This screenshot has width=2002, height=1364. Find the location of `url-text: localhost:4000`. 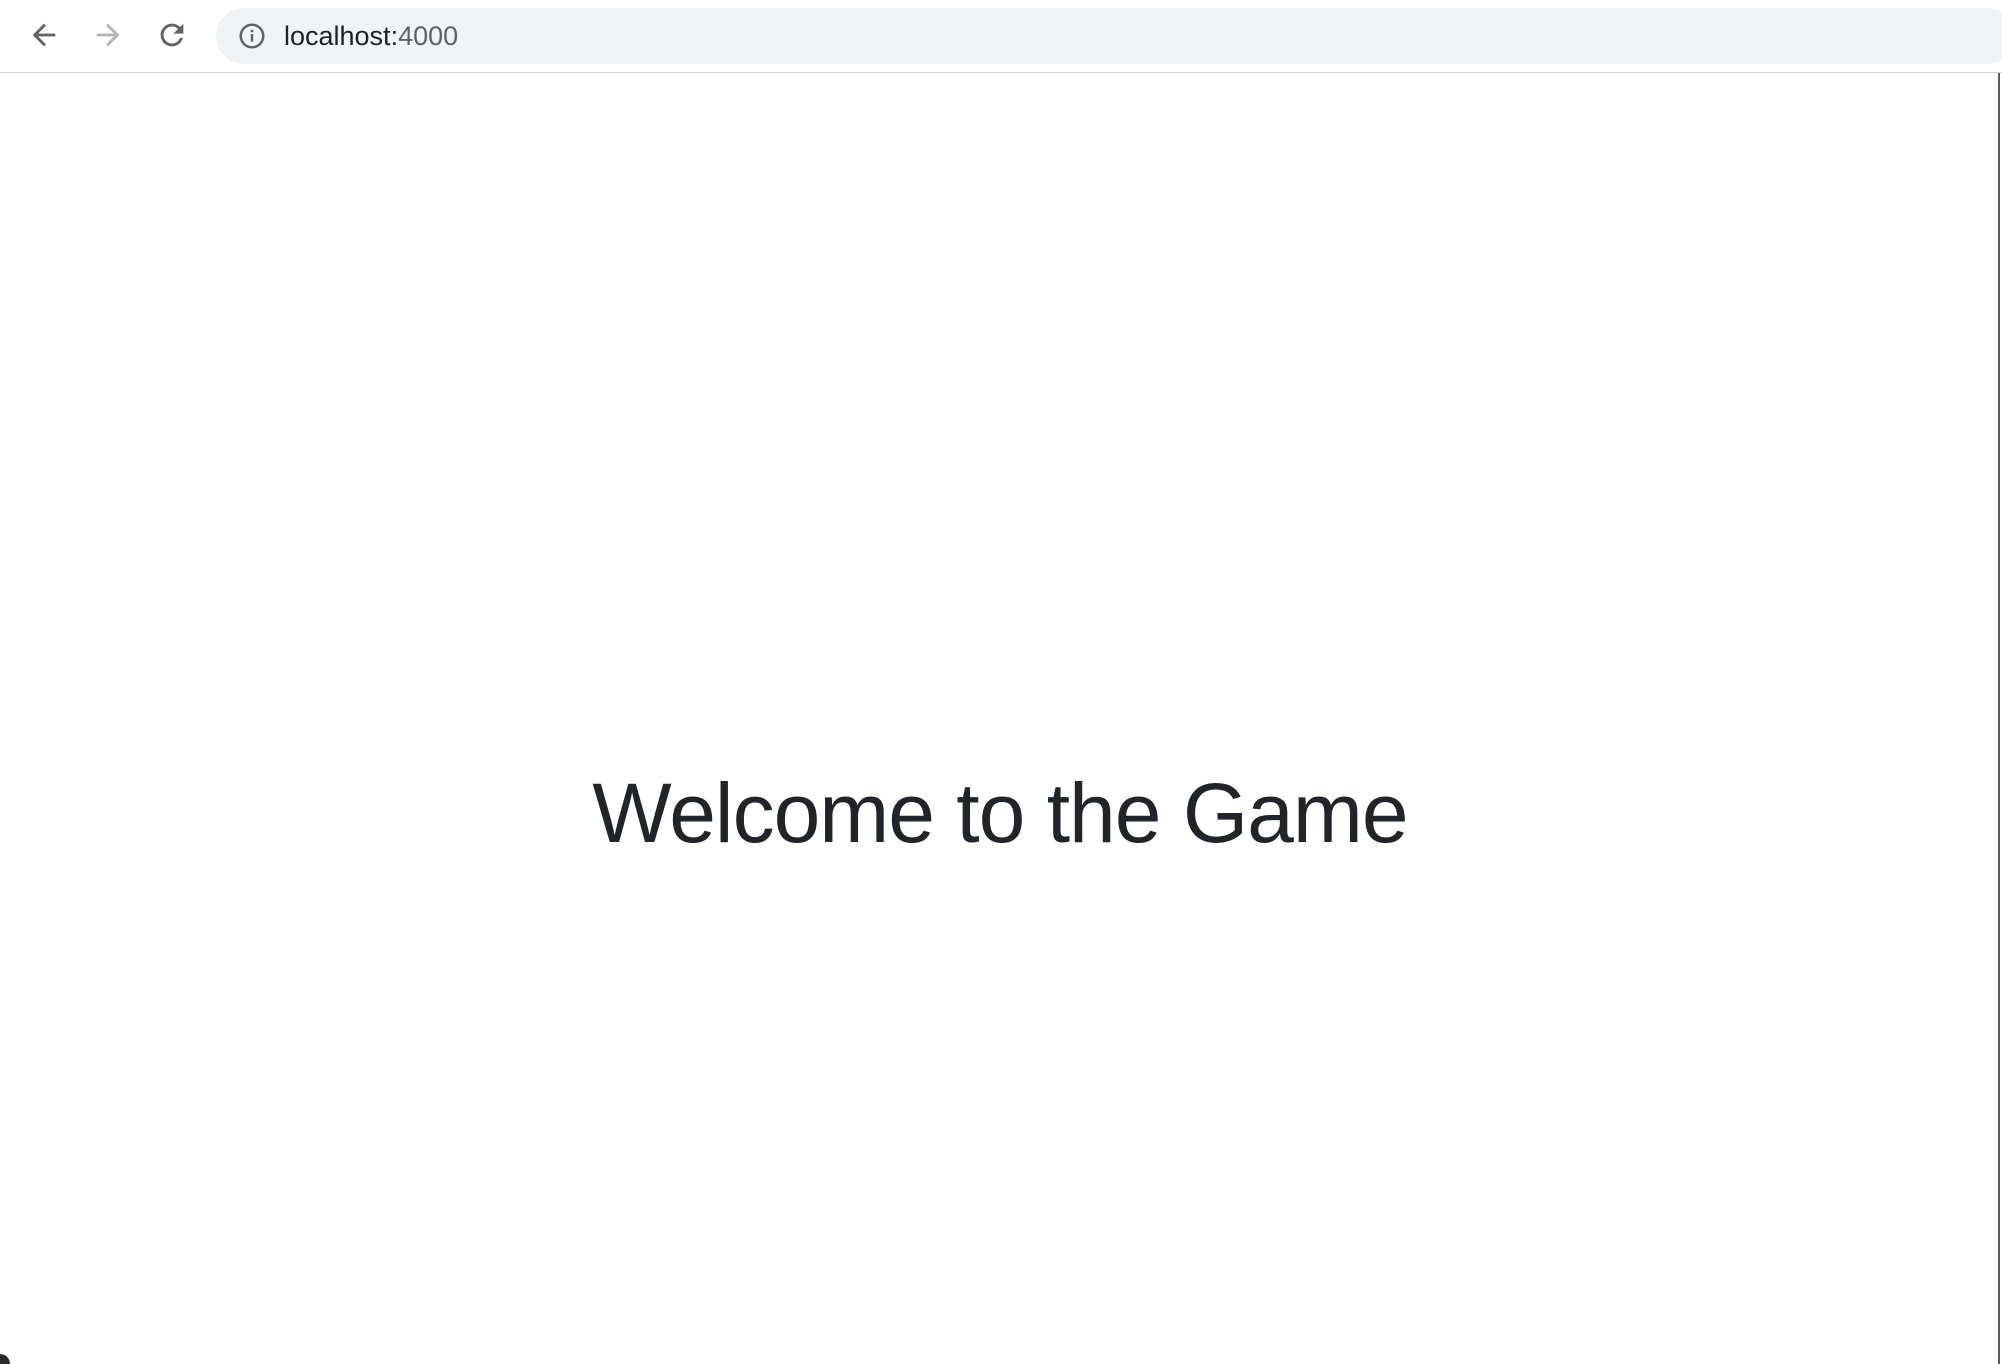

url-text: localhost:4000 is located at coordinates (371, 36).